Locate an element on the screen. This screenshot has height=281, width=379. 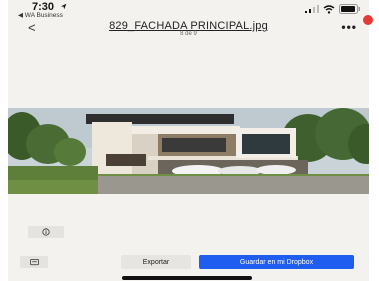
comment-button is located at coordinates (34, 262).